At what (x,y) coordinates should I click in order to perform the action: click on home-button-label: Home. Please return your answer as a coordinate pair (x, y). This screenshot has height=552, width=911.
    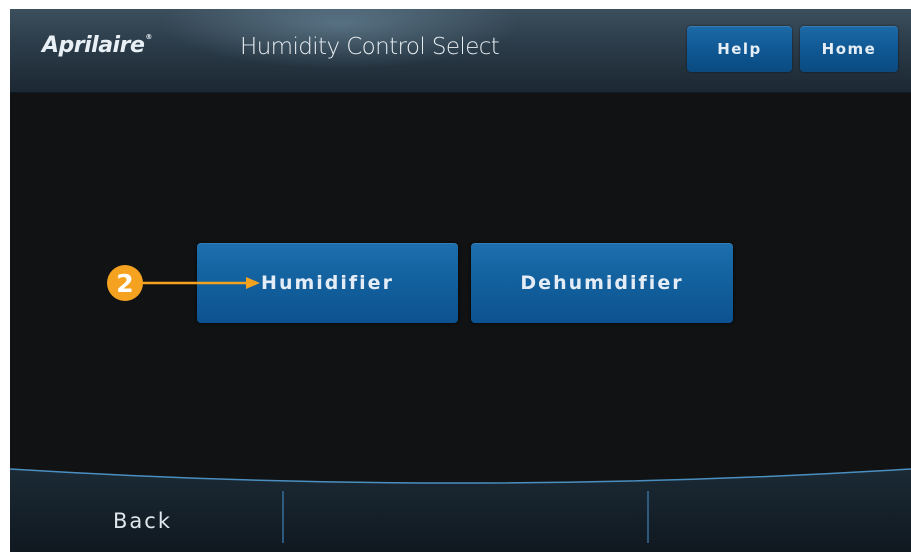
    Looking at the image, I should click on (849, 49).